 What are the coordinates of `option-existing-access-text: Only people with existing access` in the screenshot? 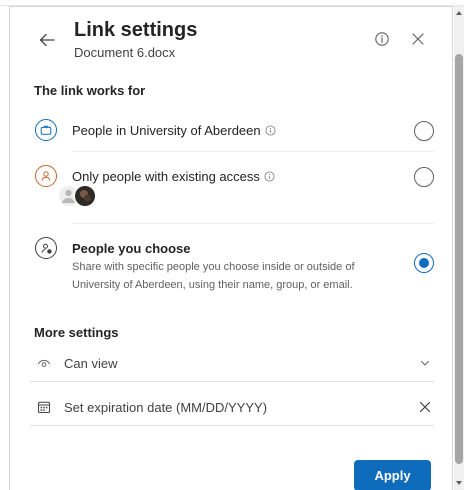 It's located at (166, 176).